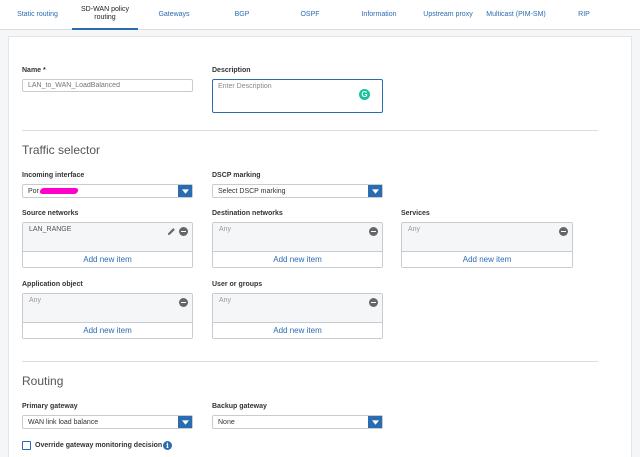 This screenshot has height=457, width=640. I want to click on incoming-interface-select: Por, so click(107, 191).